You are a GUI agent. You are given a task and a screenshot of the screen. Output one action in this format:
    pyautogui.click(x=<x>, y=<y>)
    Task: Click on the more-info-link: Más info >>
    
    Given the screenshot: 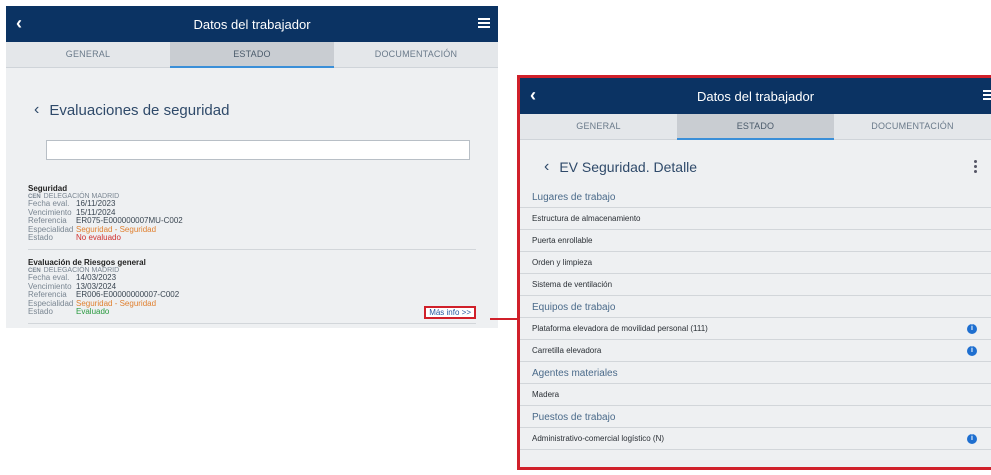 What is the action you would take?
    pyautogui.click(x=450, y=312)
    